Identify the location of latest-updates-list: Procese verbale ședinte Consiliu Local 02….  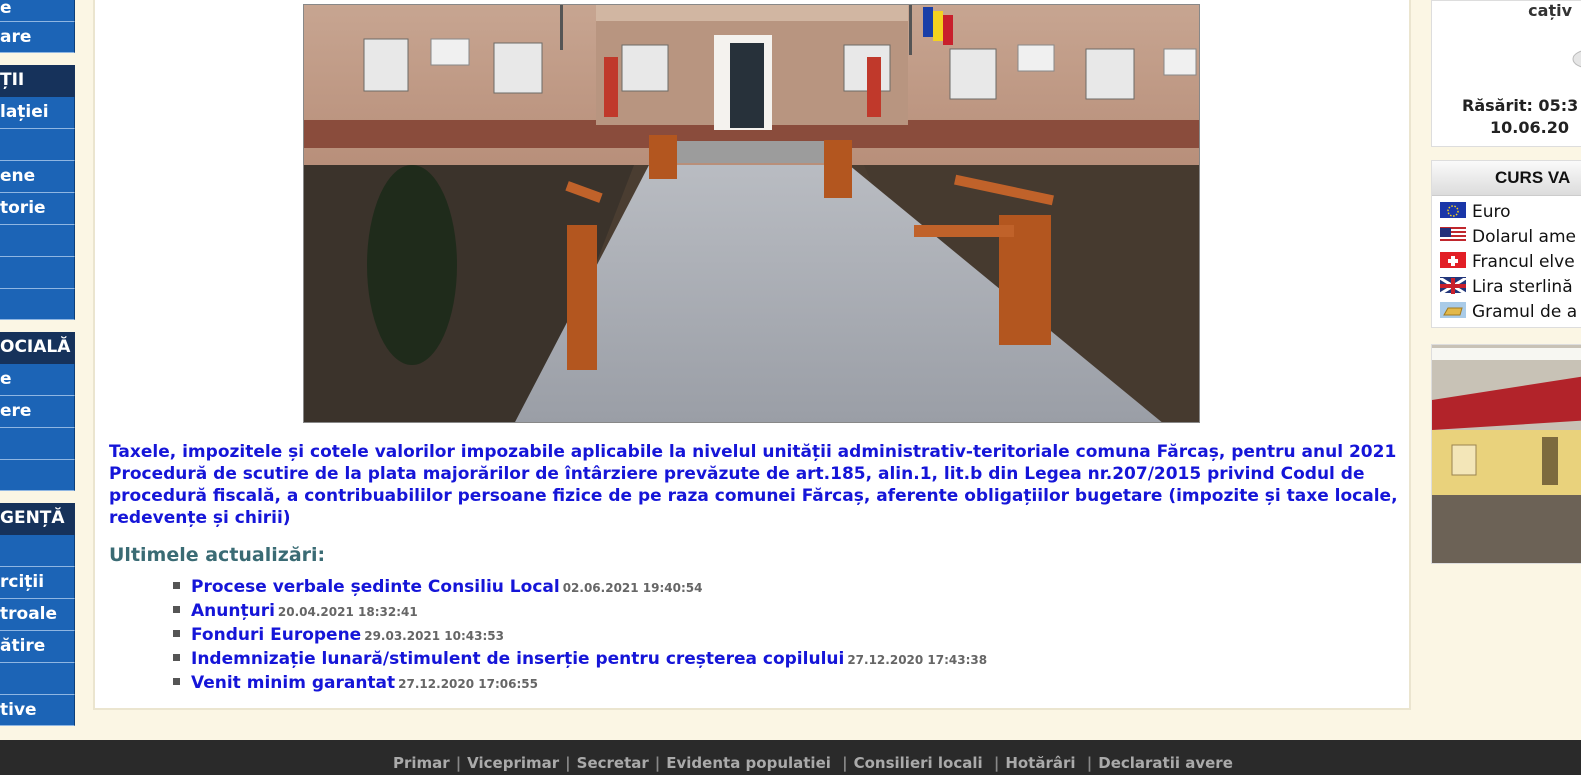
(580, 635).